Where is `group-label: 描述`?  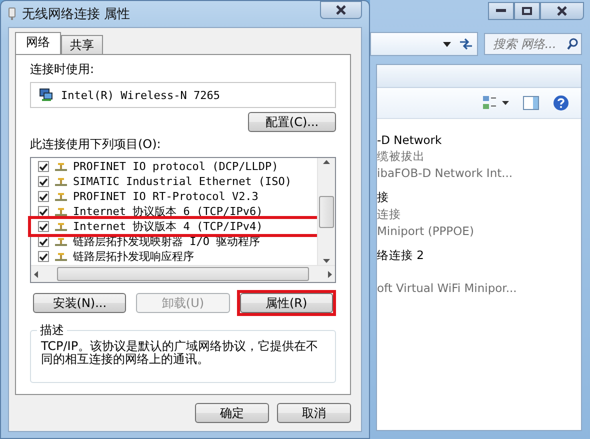 group-label: 描述 is located at coordinates (52, 330).